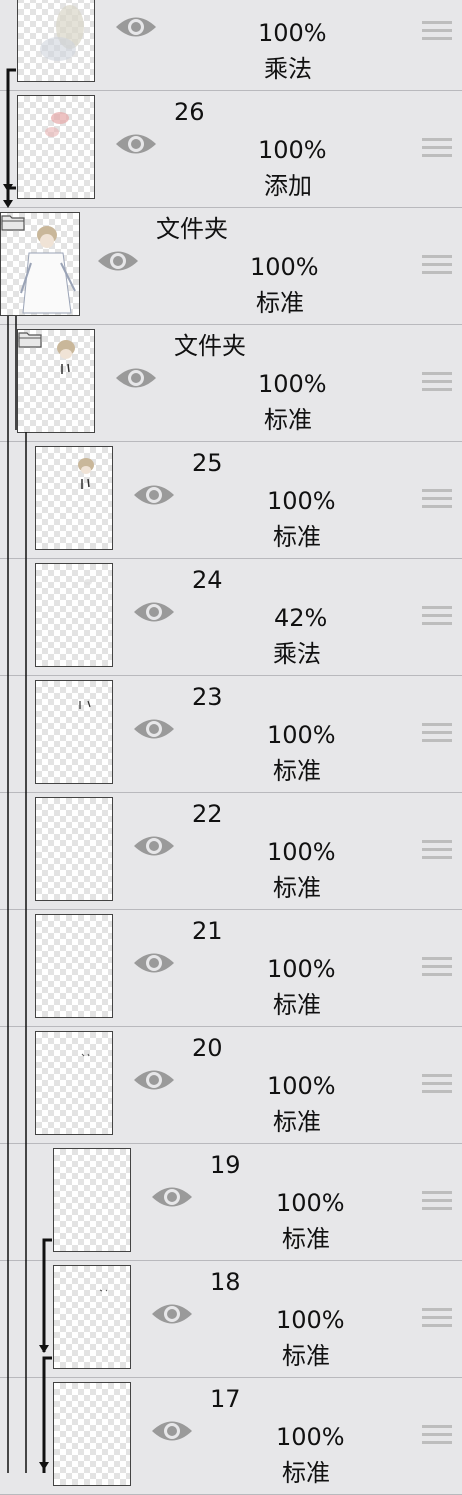 This screenshot has width=462, height=1495. What do you see at coordinates (231, 851) in the screenshot?
I see `layer-row: 22 100% 标准` at bounding box center [231, 851].